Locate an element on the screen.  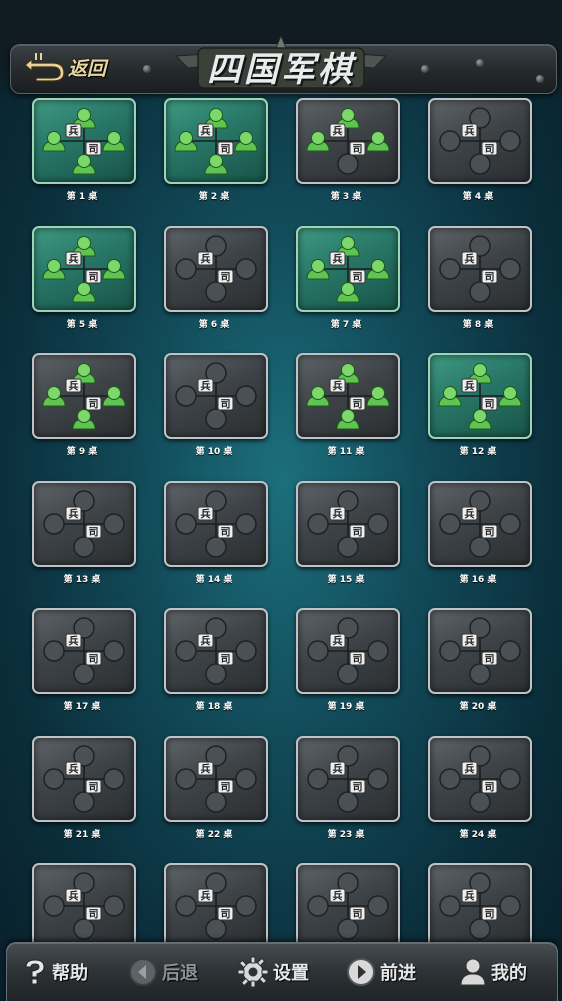
table-cell: 兵司第 17 桌 is located at coordinates (84, 666).